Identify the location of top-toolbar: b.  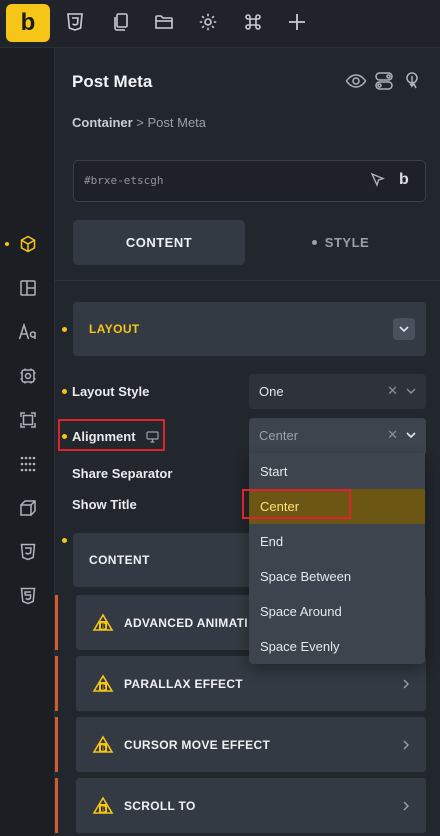
(220, 24).